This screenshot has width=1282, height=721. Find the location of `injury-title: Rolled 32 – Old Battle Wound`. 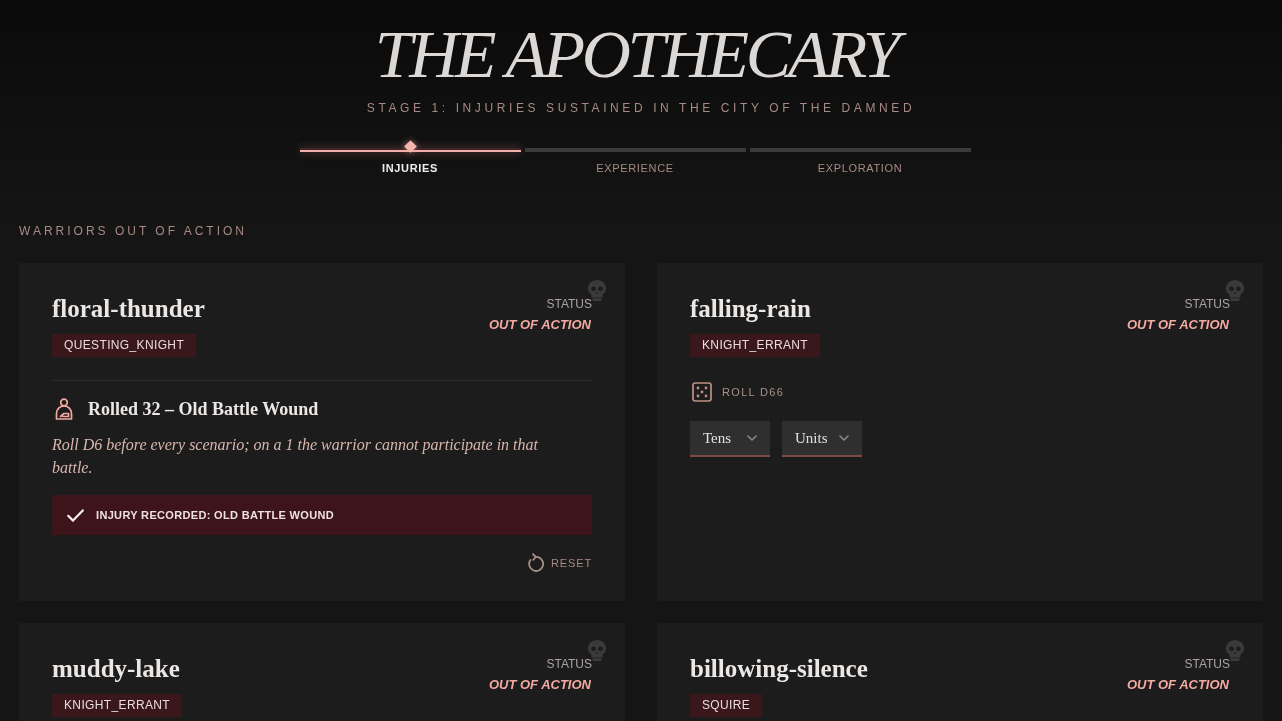

injury-title: Rolled 32 – Old Battle Wound is located at coordinates (203, 409).